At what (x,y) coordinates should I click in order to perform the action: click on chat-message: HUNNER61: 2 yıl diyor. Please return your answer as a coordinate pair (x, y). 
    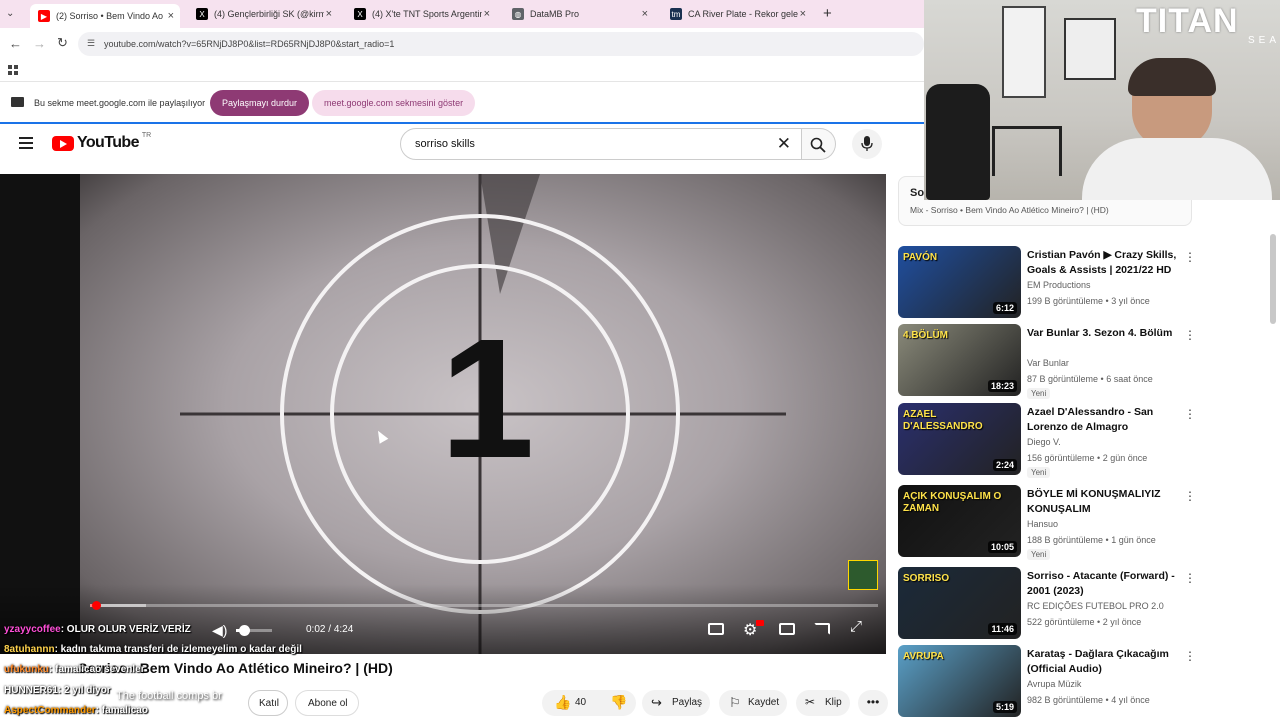
    Looking at the image, I should click on (57, 690).